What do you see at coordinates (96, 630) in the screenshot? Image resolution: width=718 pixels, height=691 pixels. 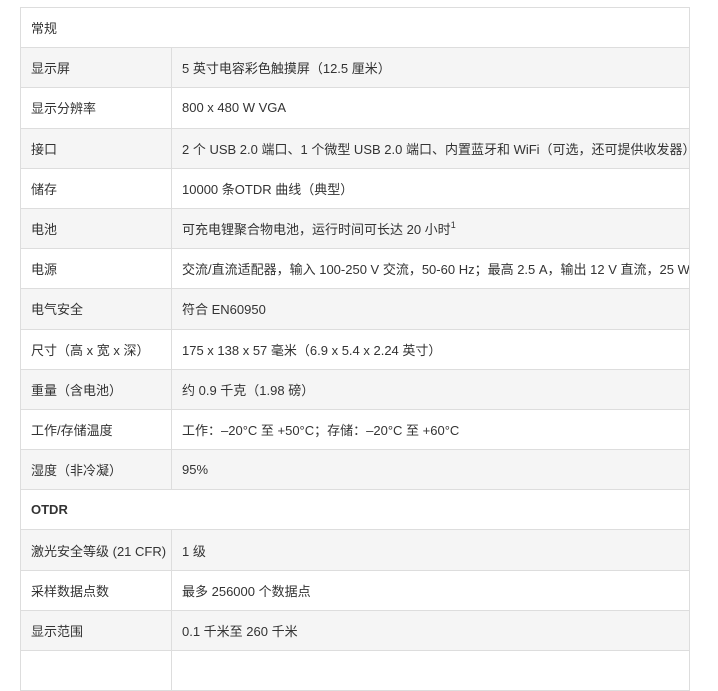 I see `spec-label: 显示范围` at bounding box center [96, 630].